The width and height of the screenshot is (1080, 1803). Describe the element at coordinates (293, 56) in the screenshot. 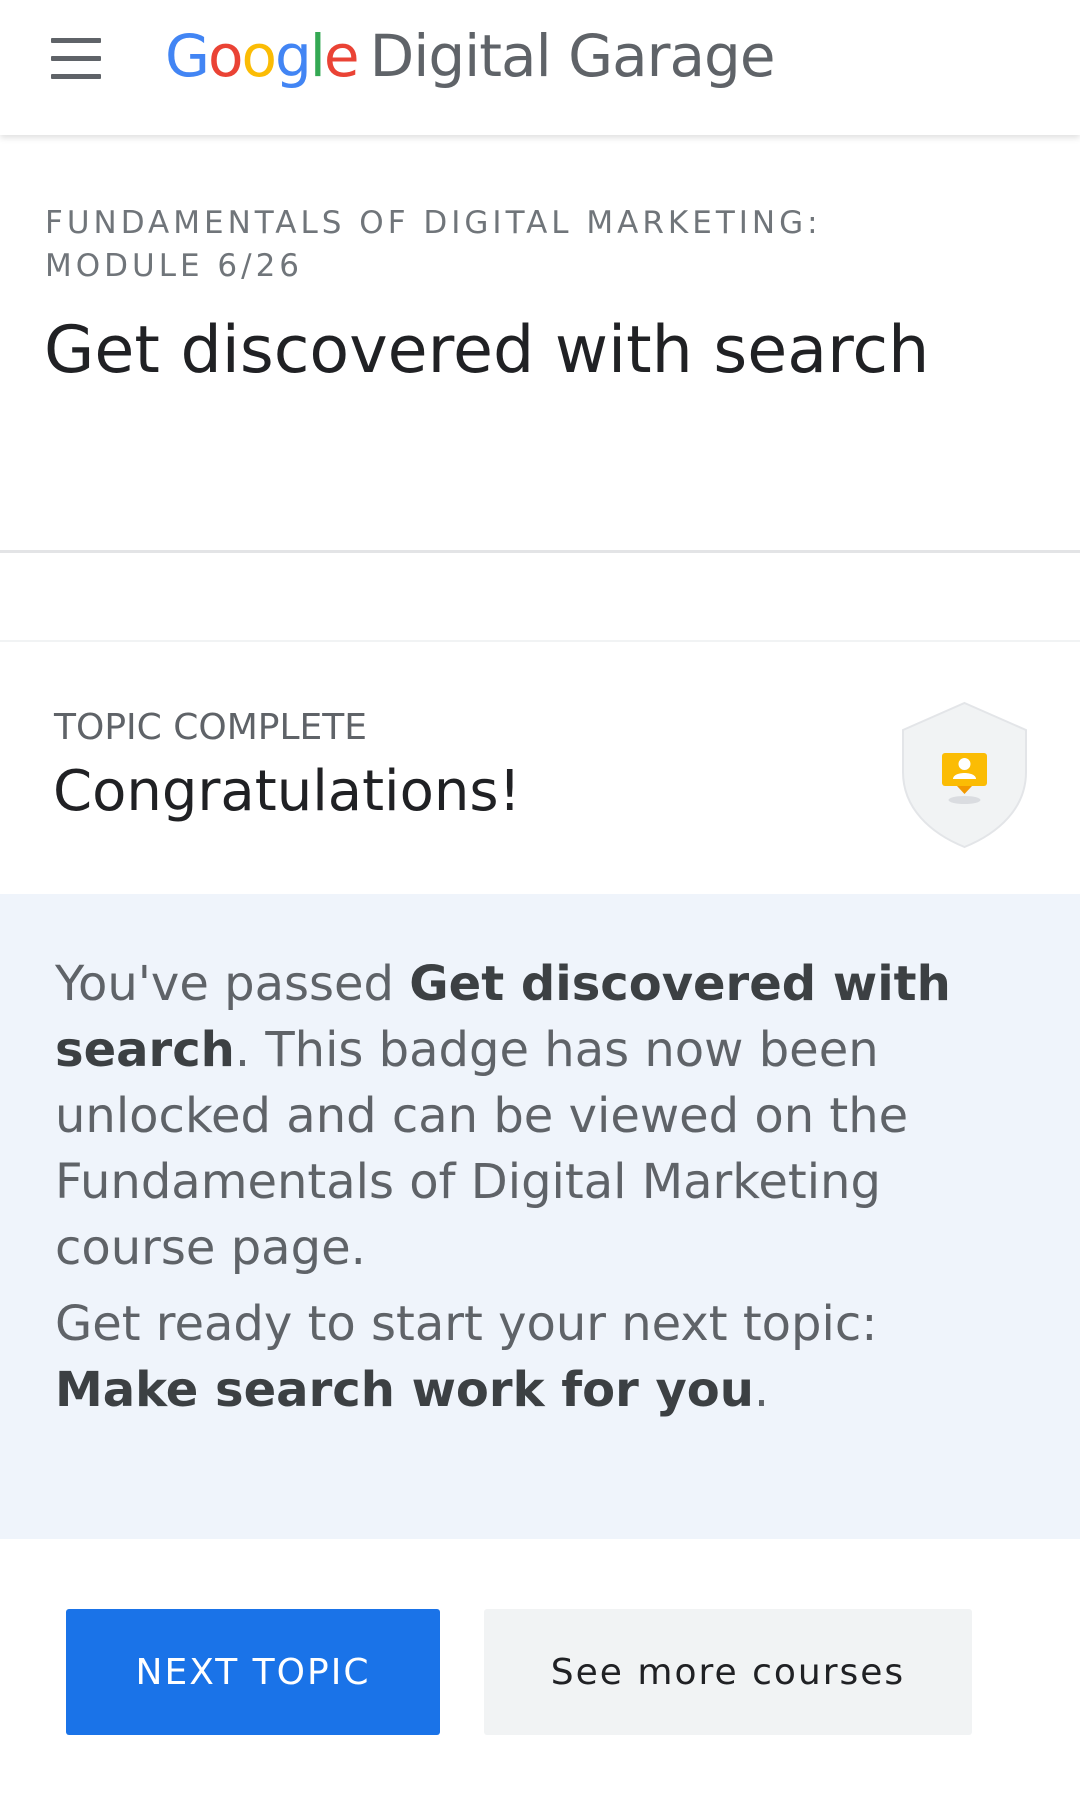

I see `logo-letter: g` at that location.